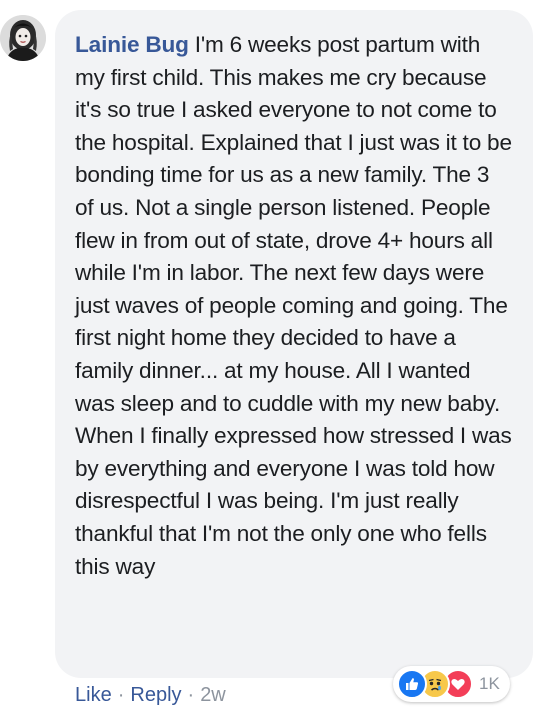 This screenshot has height=726, width=558. I want to click on reaction-count: 1K, so click(489, 683).